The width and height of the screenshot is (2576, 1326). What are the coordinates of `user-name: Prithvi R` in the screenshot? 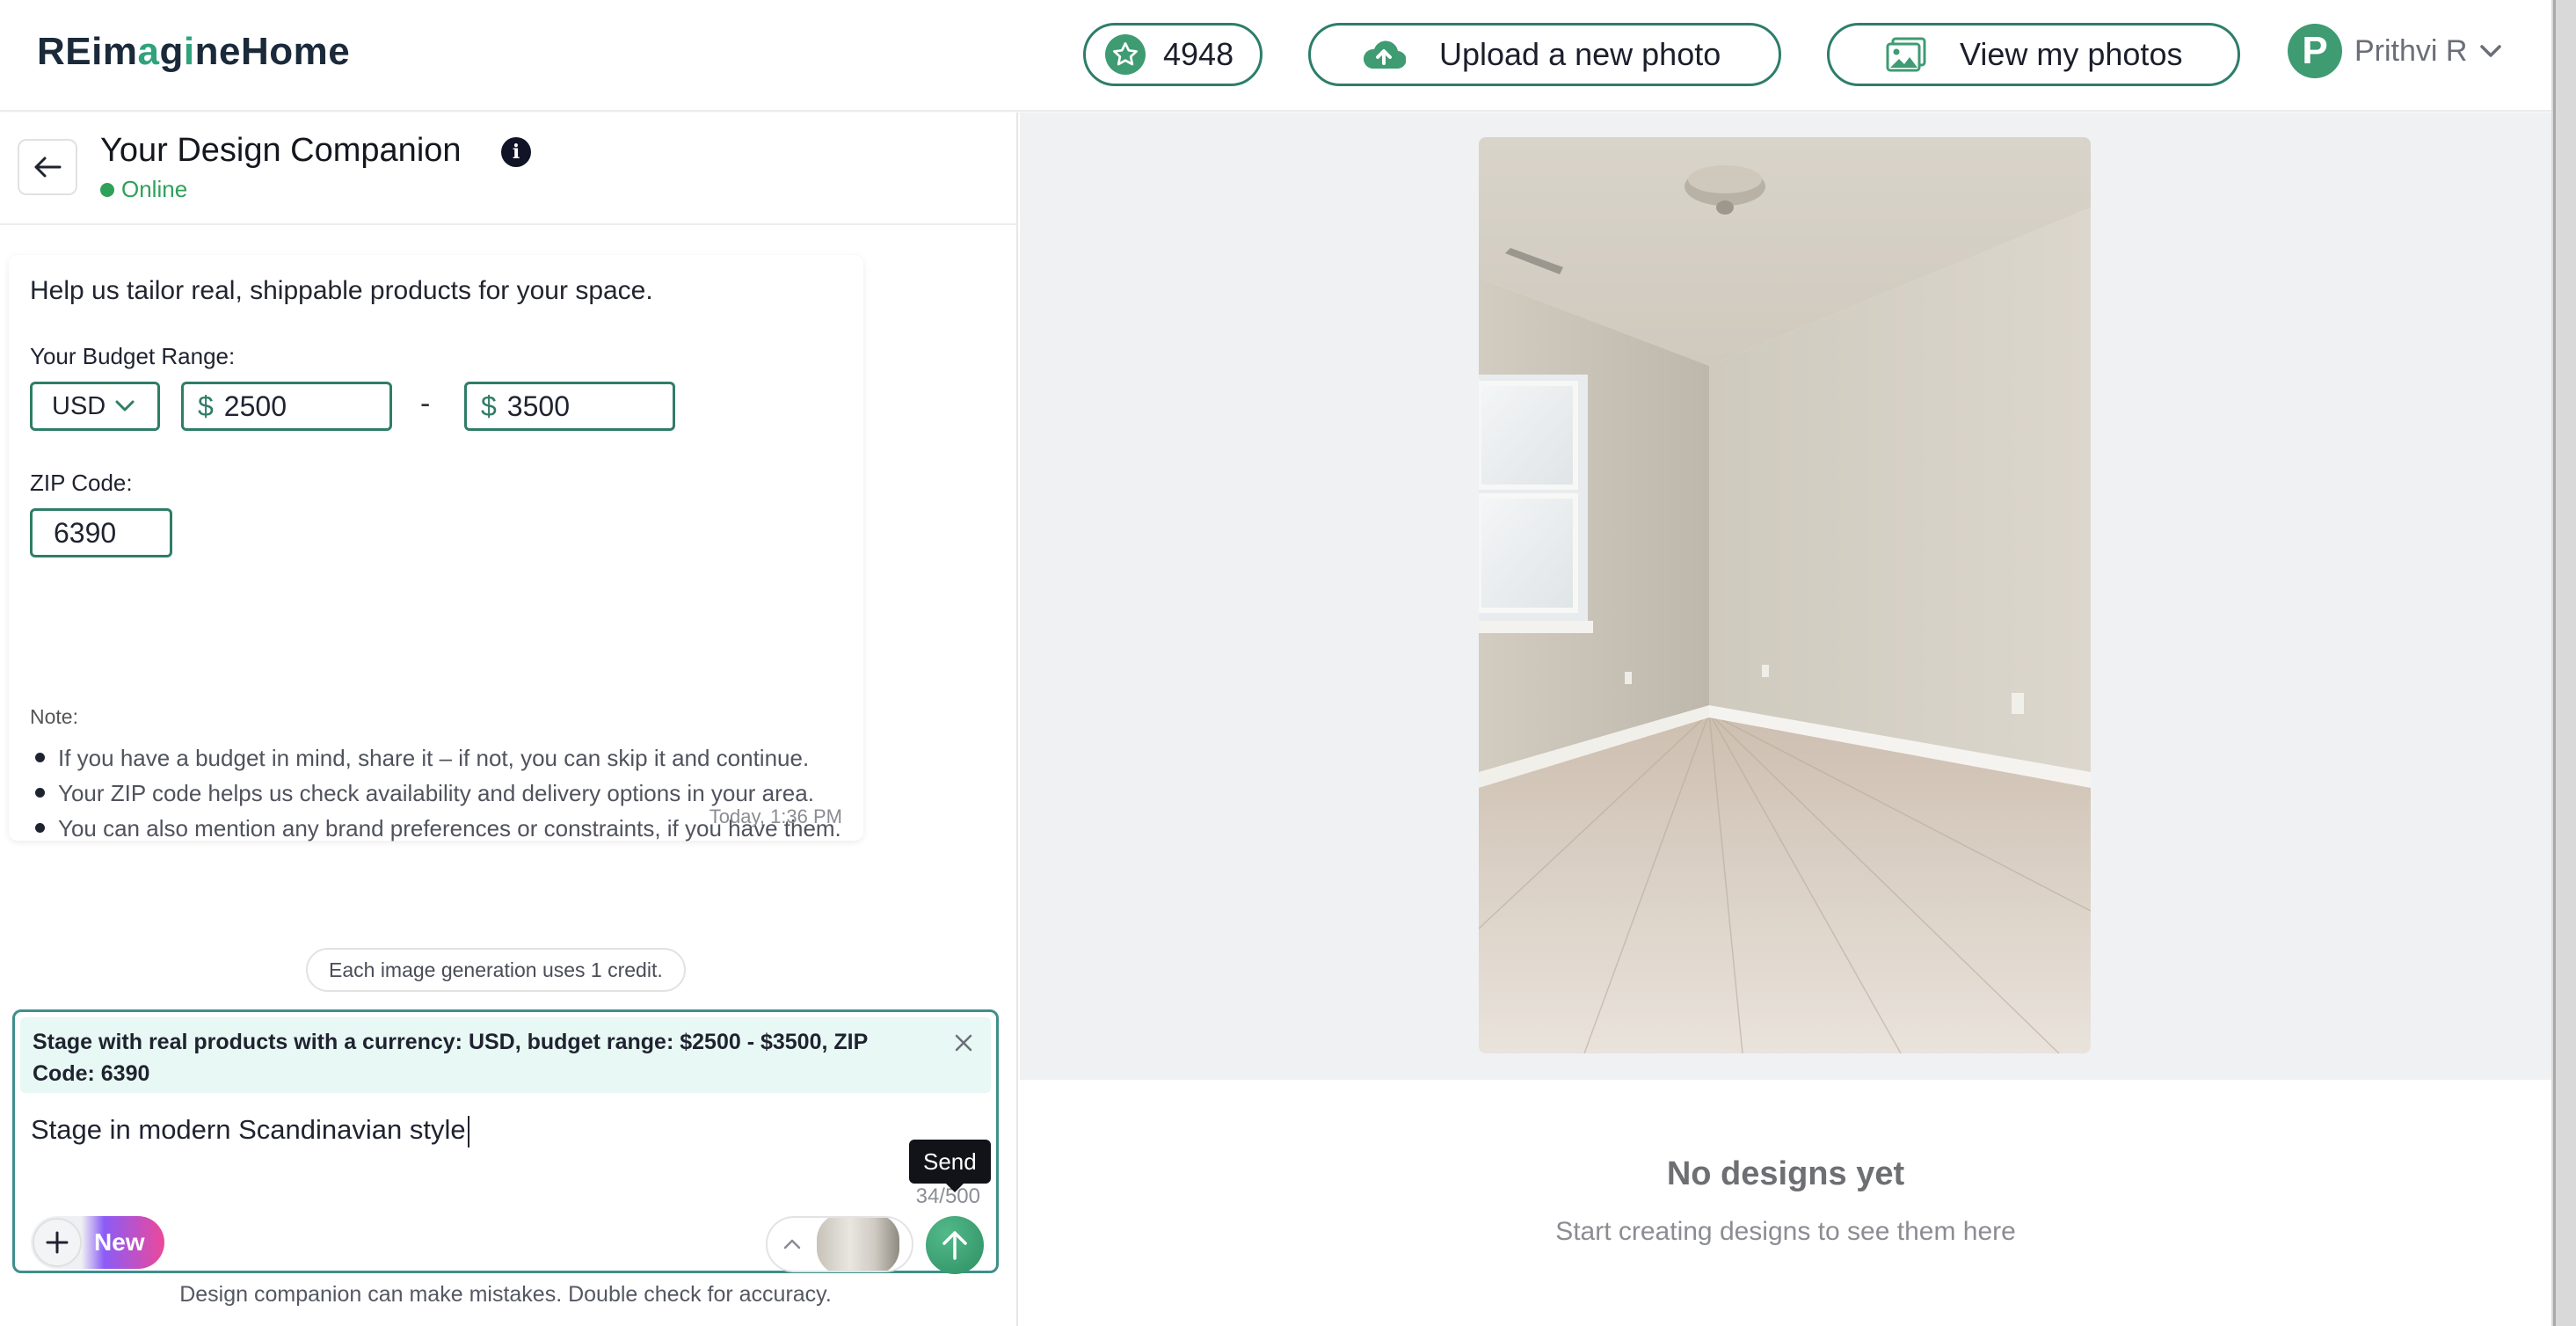 It's located at (2411, 50).